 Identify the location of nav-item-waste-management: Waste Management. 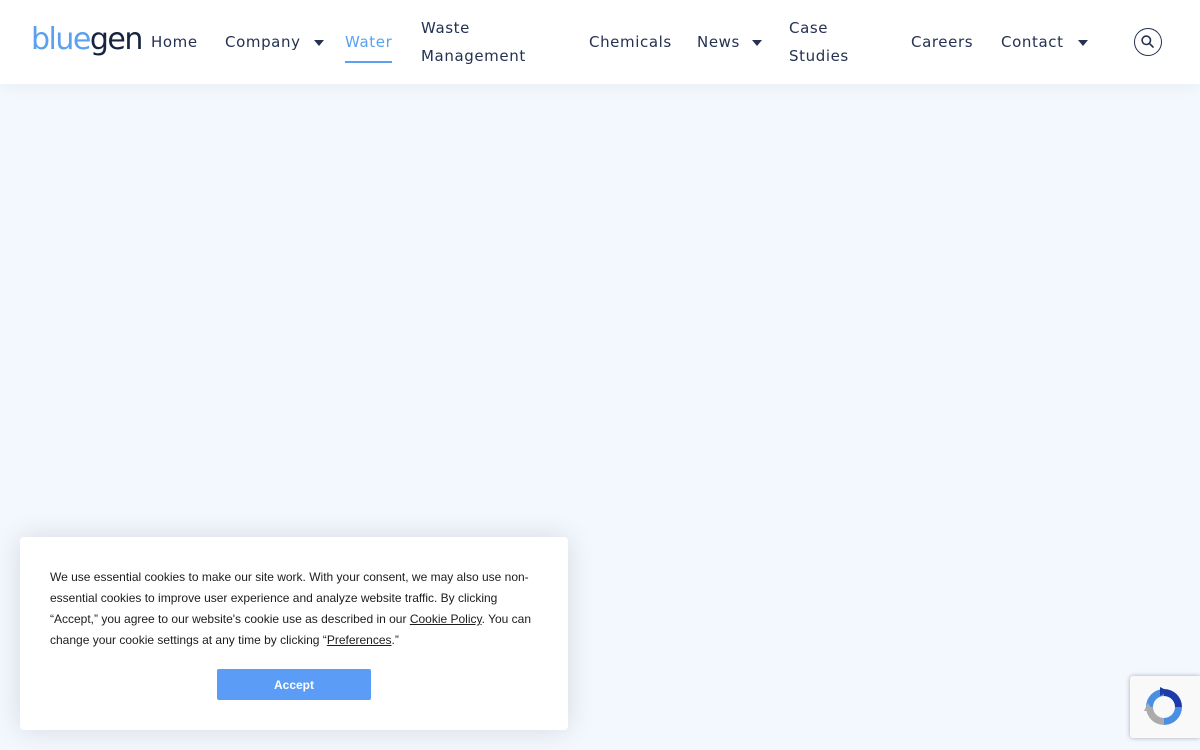
(473, 42).